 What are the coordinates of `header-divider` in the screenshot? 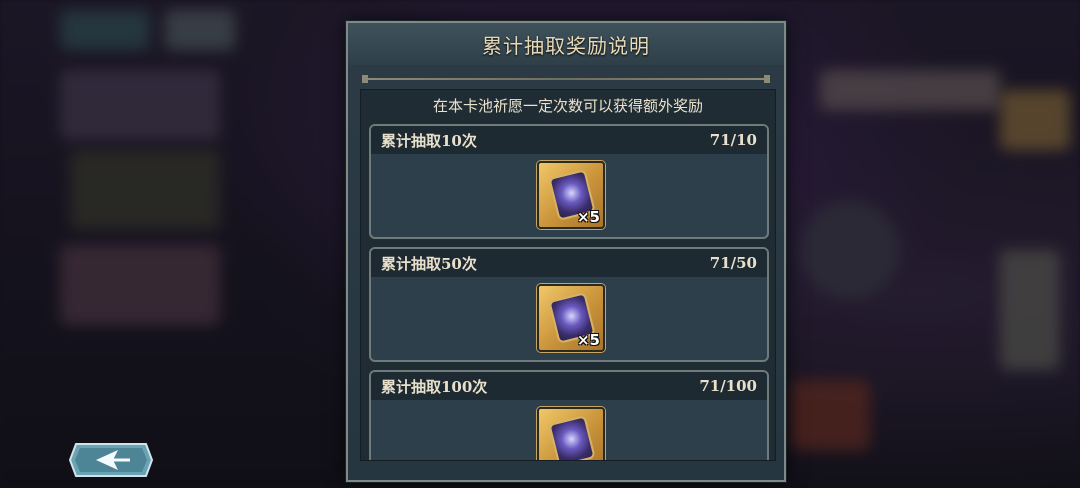 It's located at (566, 79).